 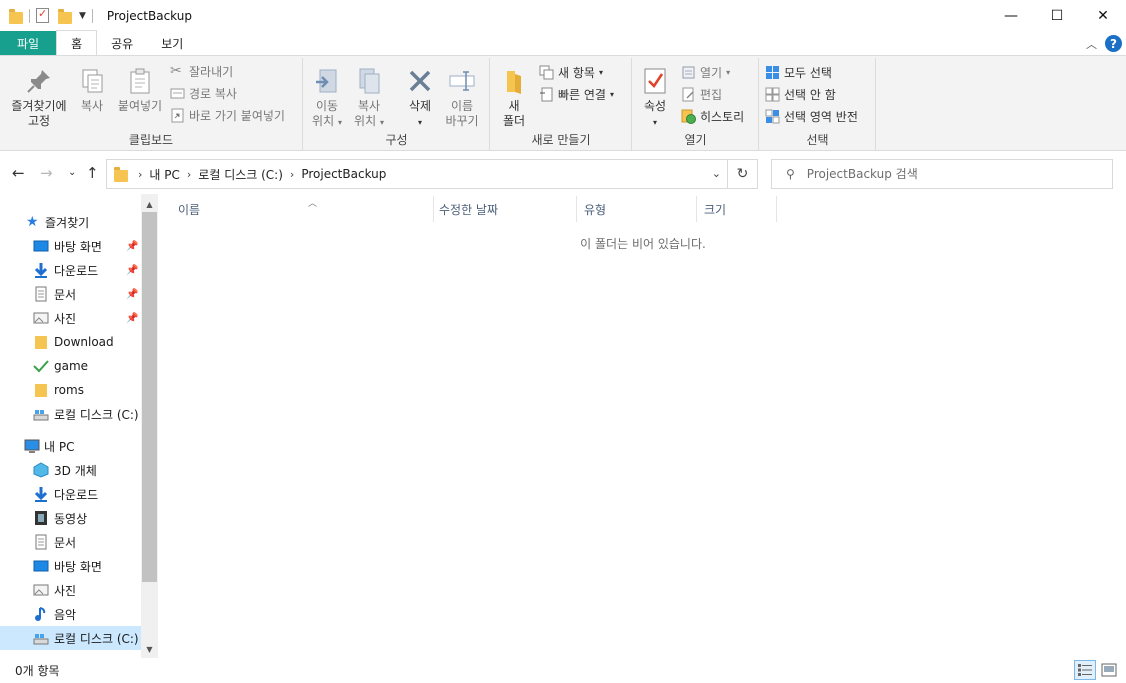 What do you see at coordinates (571, 72) in the screenshot?
I see `new-item-button: 새 항목 ▾` at bounding box center [571, 72].